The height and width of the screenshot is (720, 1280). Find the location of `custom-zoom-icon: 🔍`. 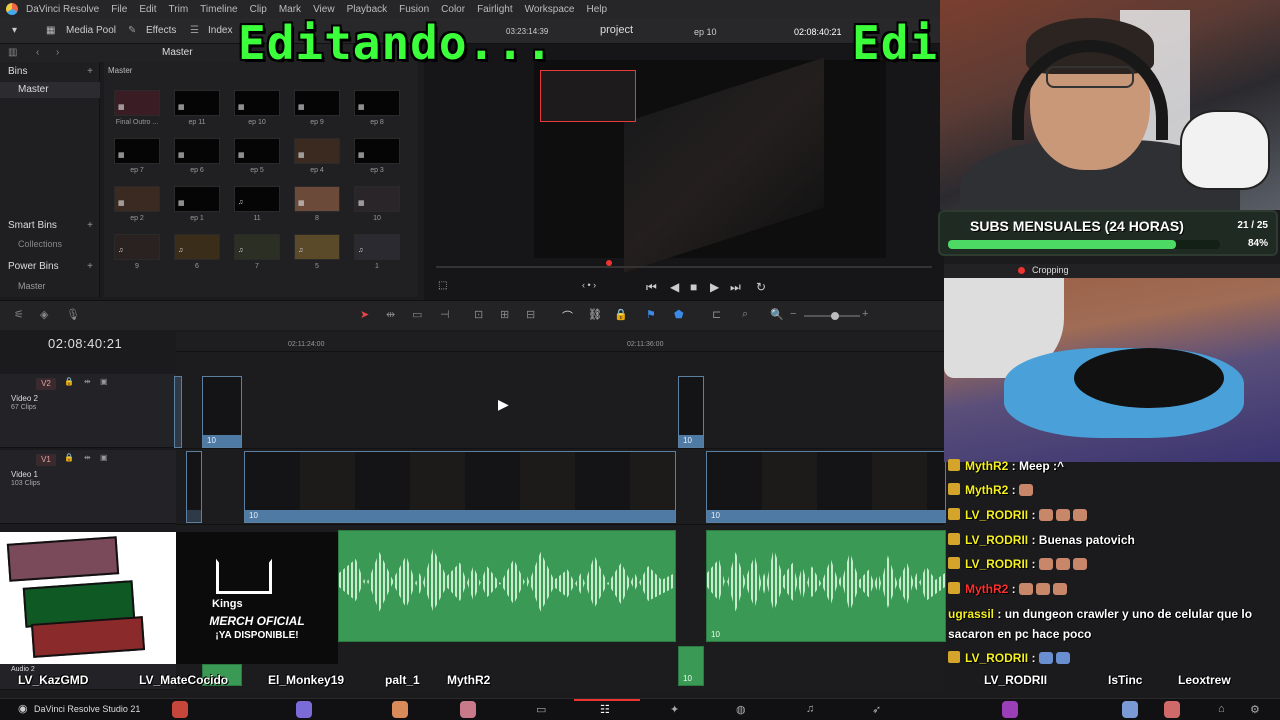

custom-zoom-icon: 🔍 is located at coordinates (777, 314).